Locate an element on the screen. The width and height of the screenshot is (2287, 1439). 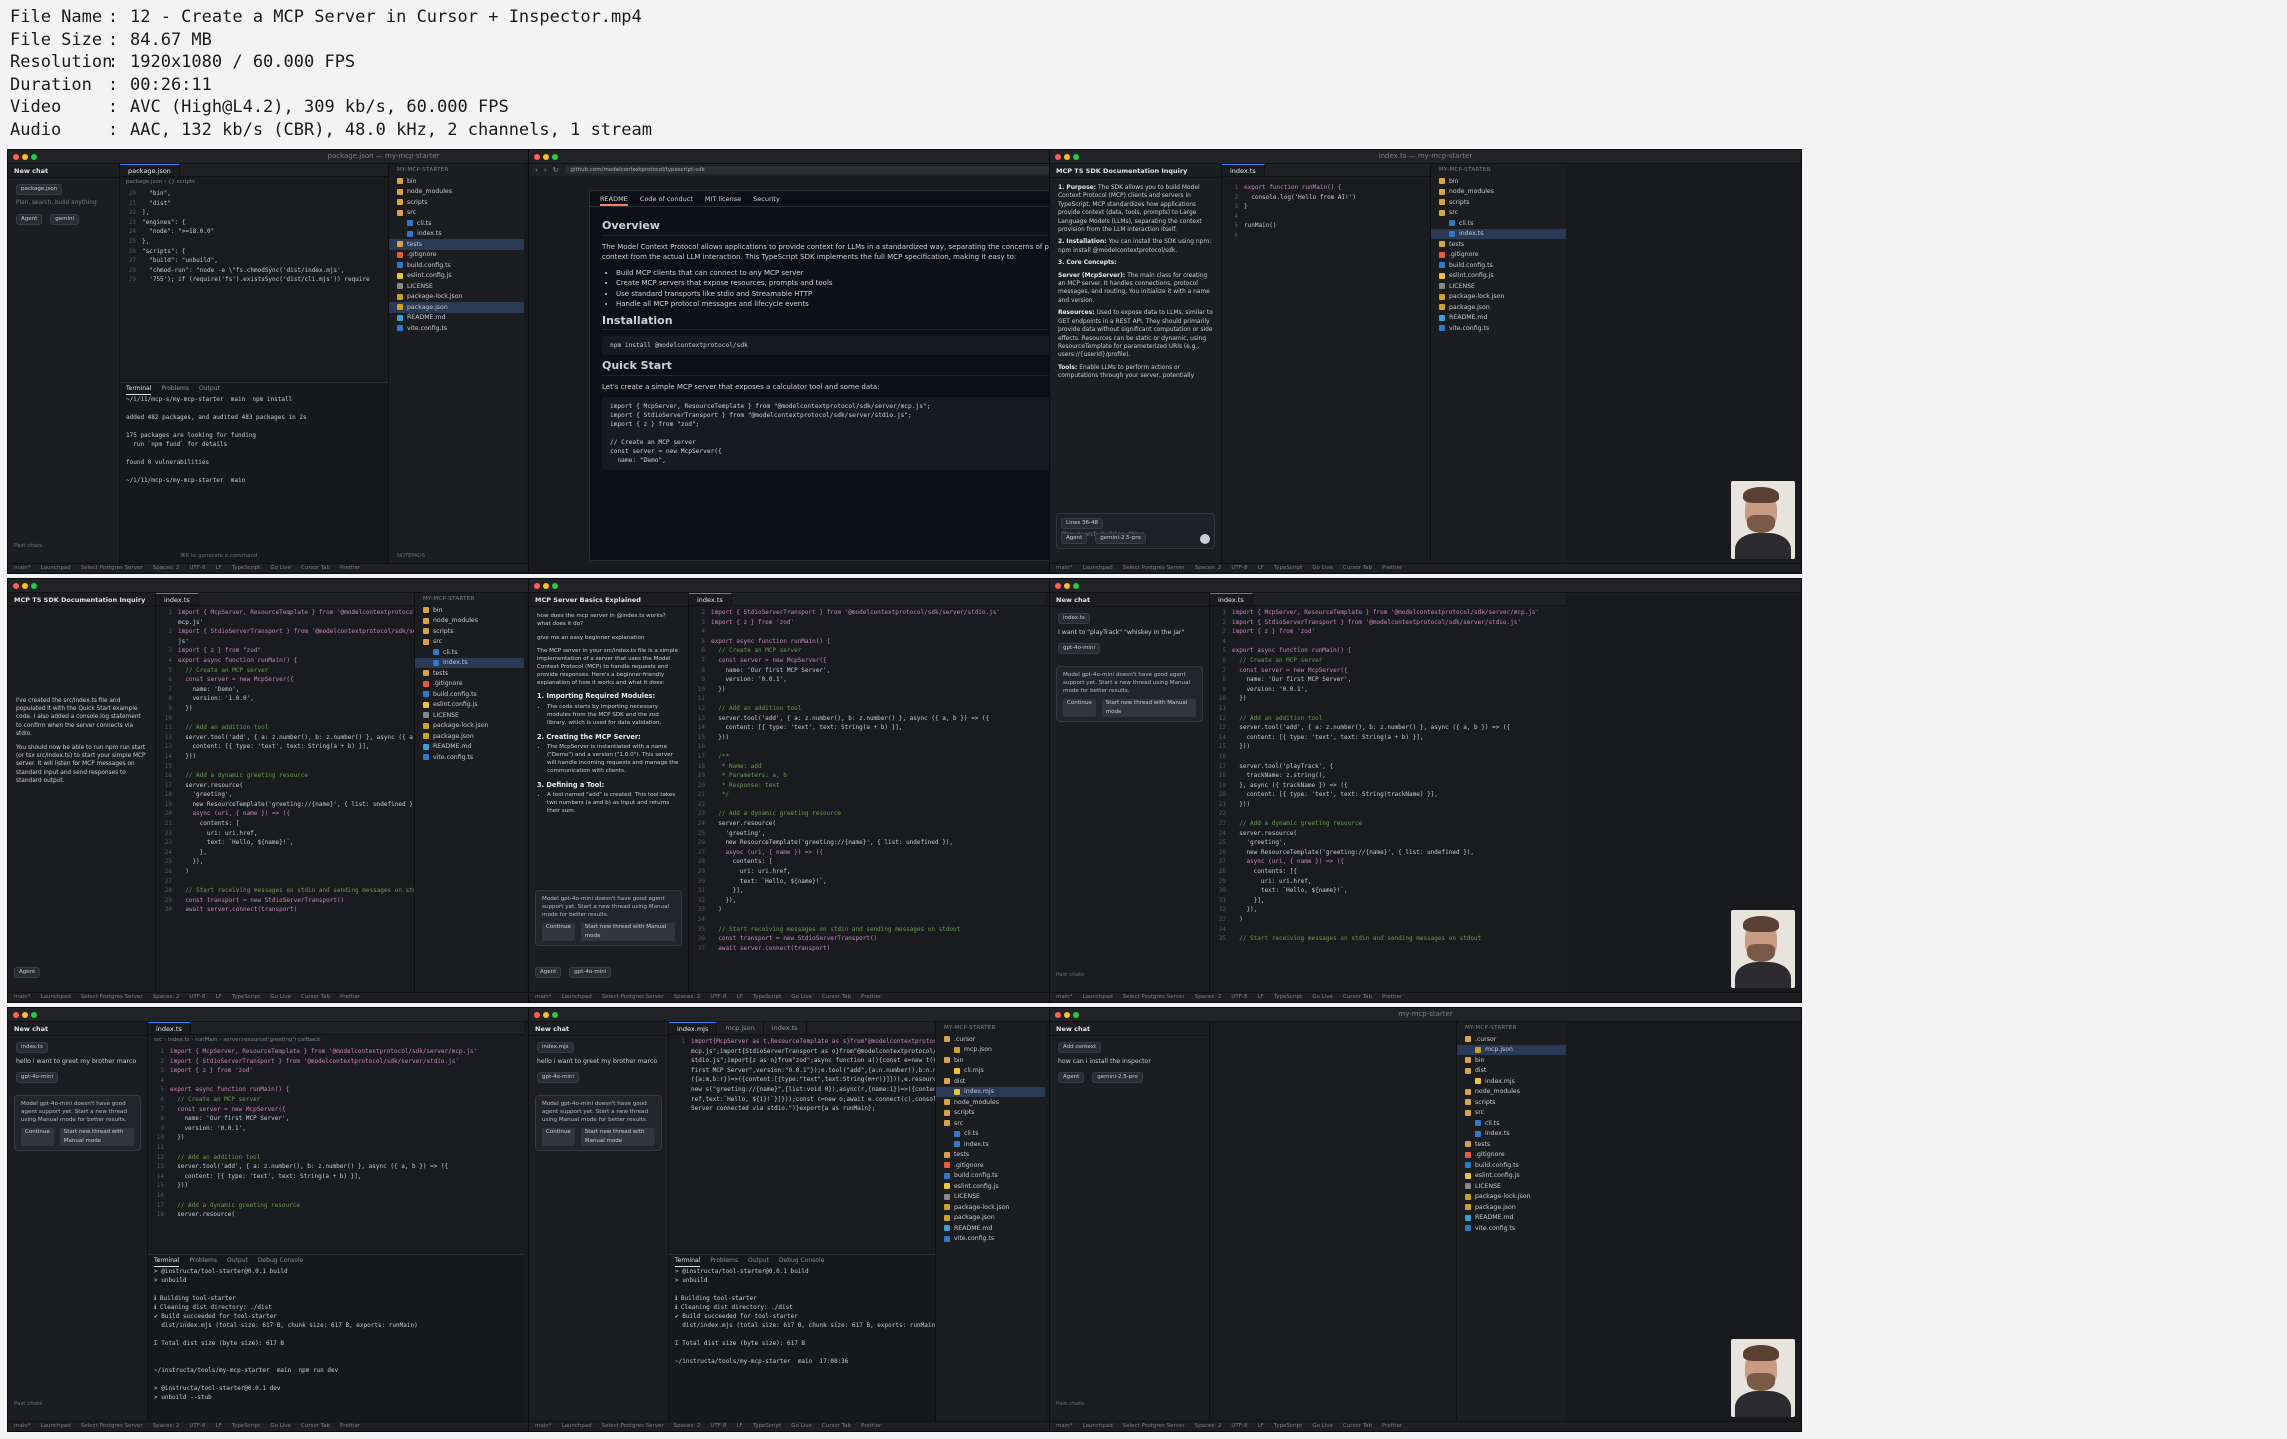
chat-input-text: how can i install the inspector is located at coordinates (1129, 1061).